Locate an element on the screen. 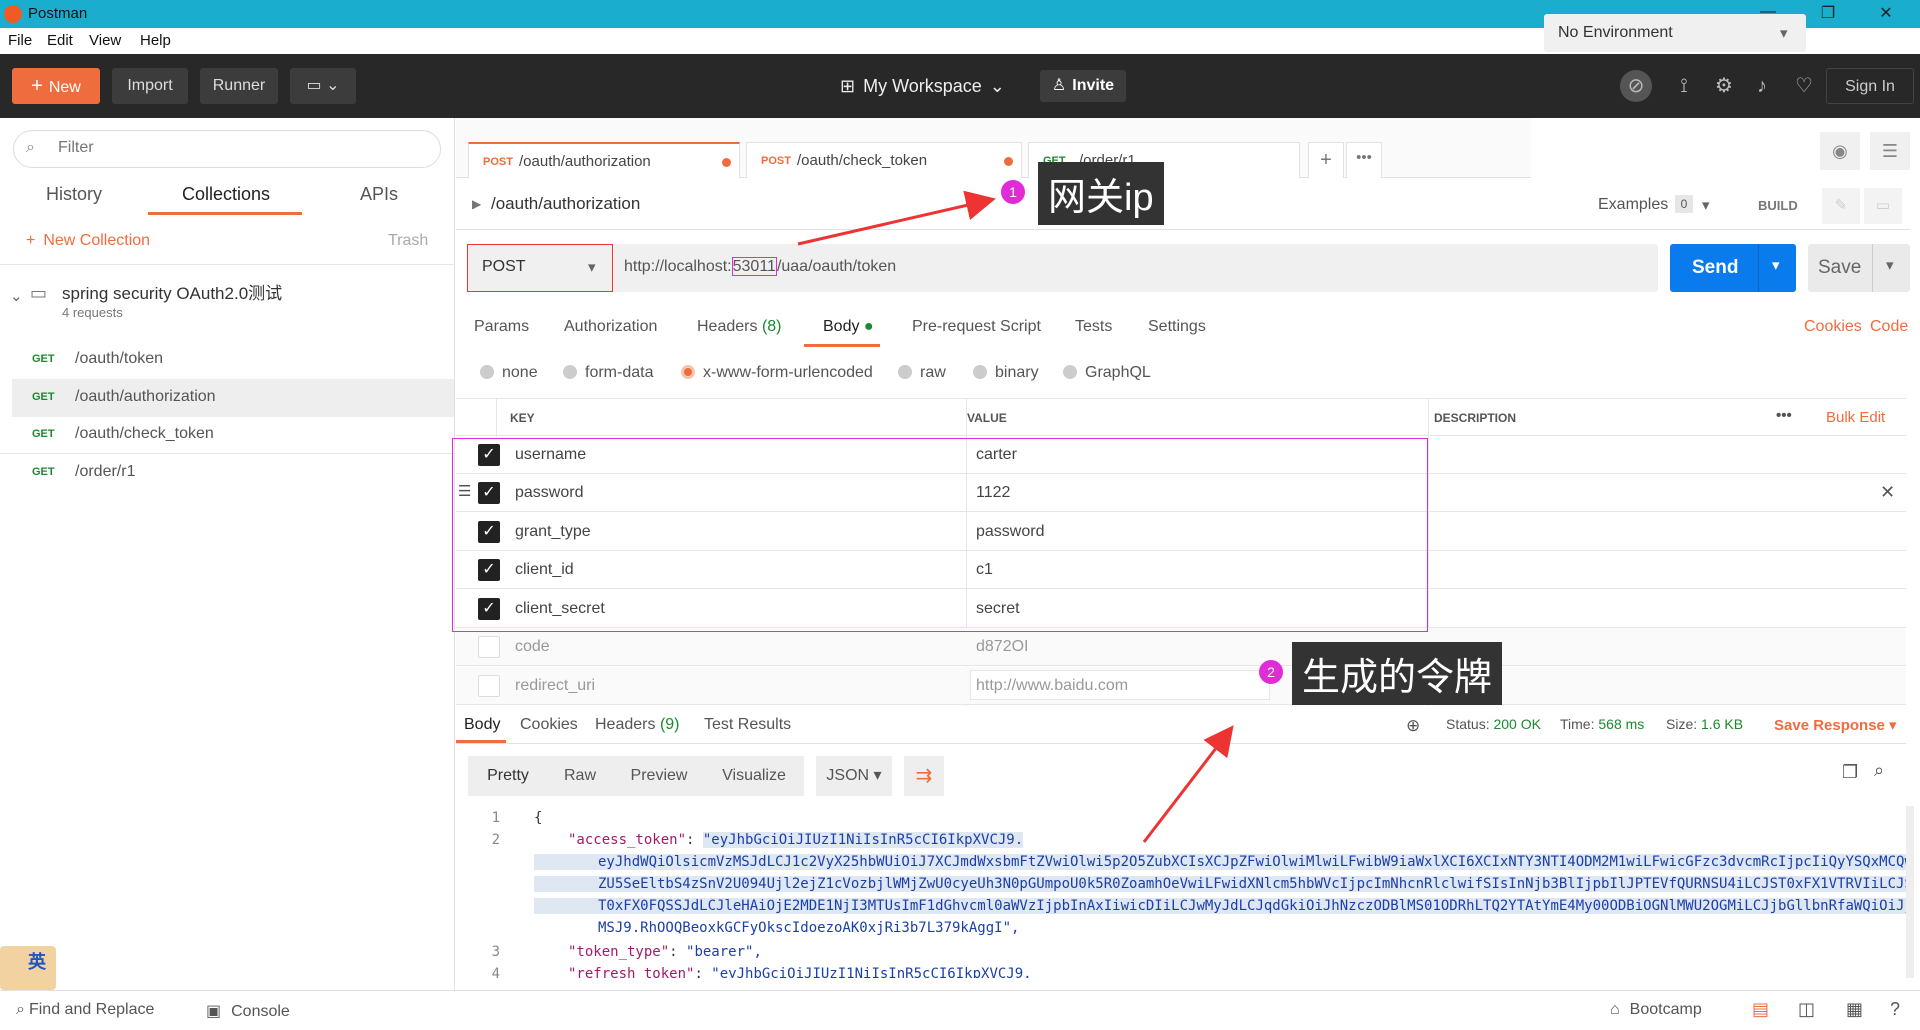  annotation-label: 生成的令牌 is located at coordinates (1397, 673).